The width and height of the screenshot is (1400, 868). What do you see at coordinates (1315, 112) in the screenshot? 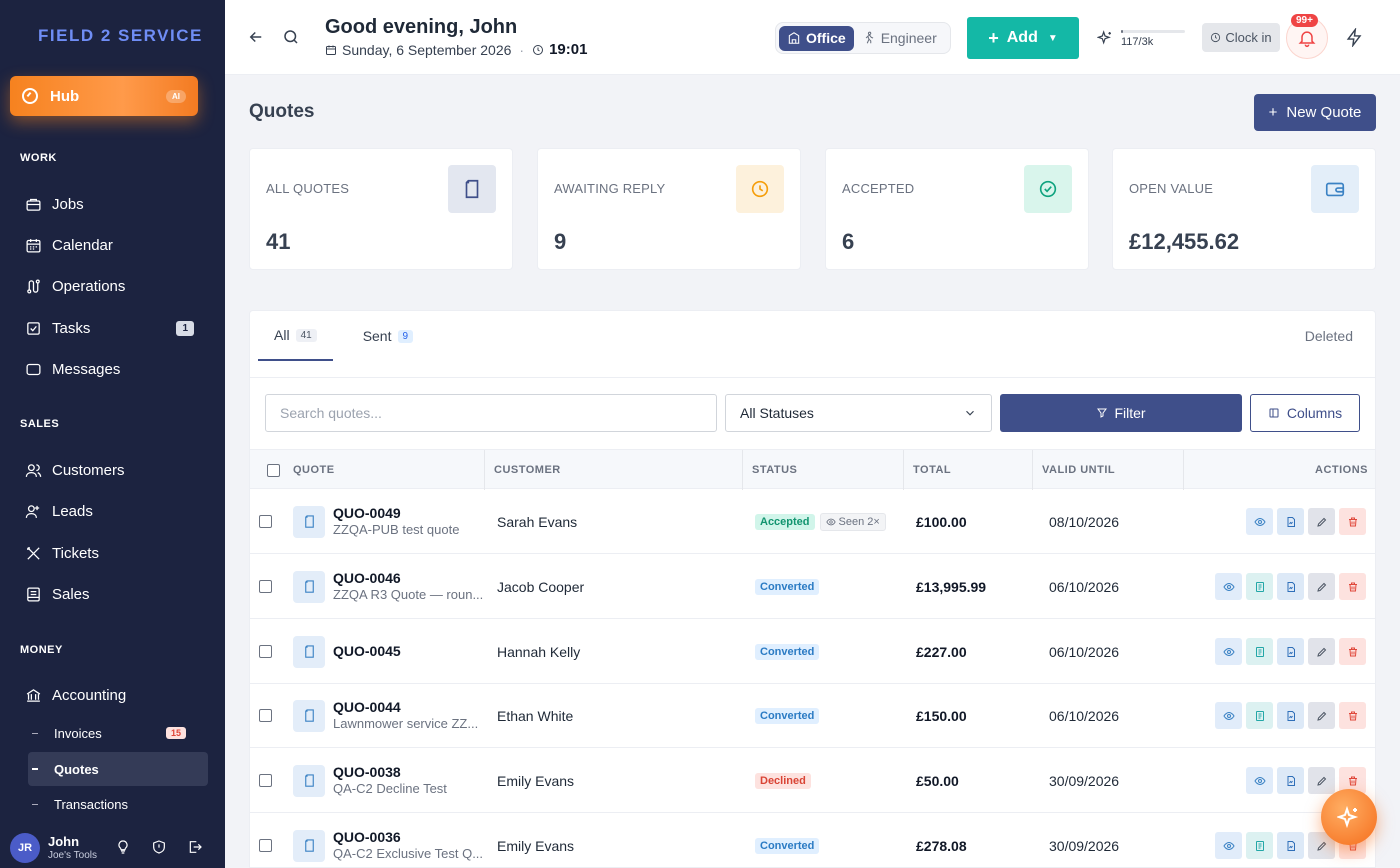
I see `new-quote-button: + New Quote` at bounding box center [1315, 112].